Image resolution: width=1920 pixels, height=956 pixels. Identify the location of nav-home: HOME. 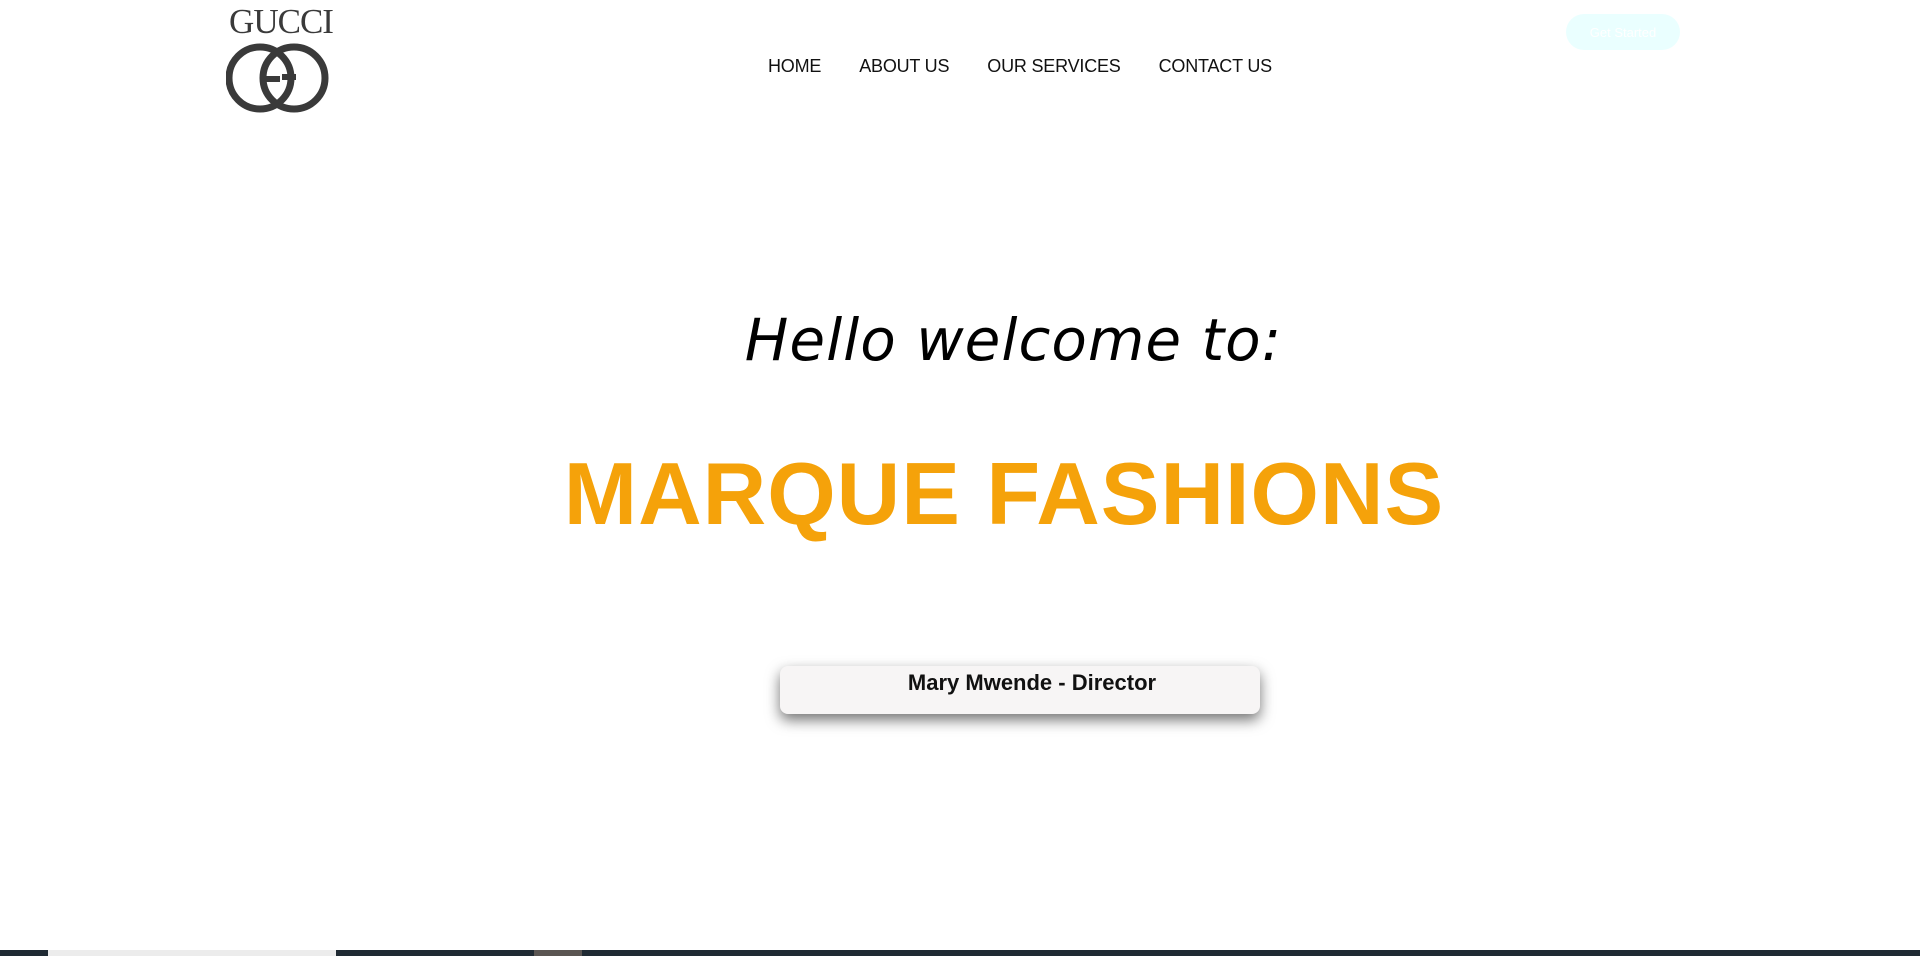
(794, 66).